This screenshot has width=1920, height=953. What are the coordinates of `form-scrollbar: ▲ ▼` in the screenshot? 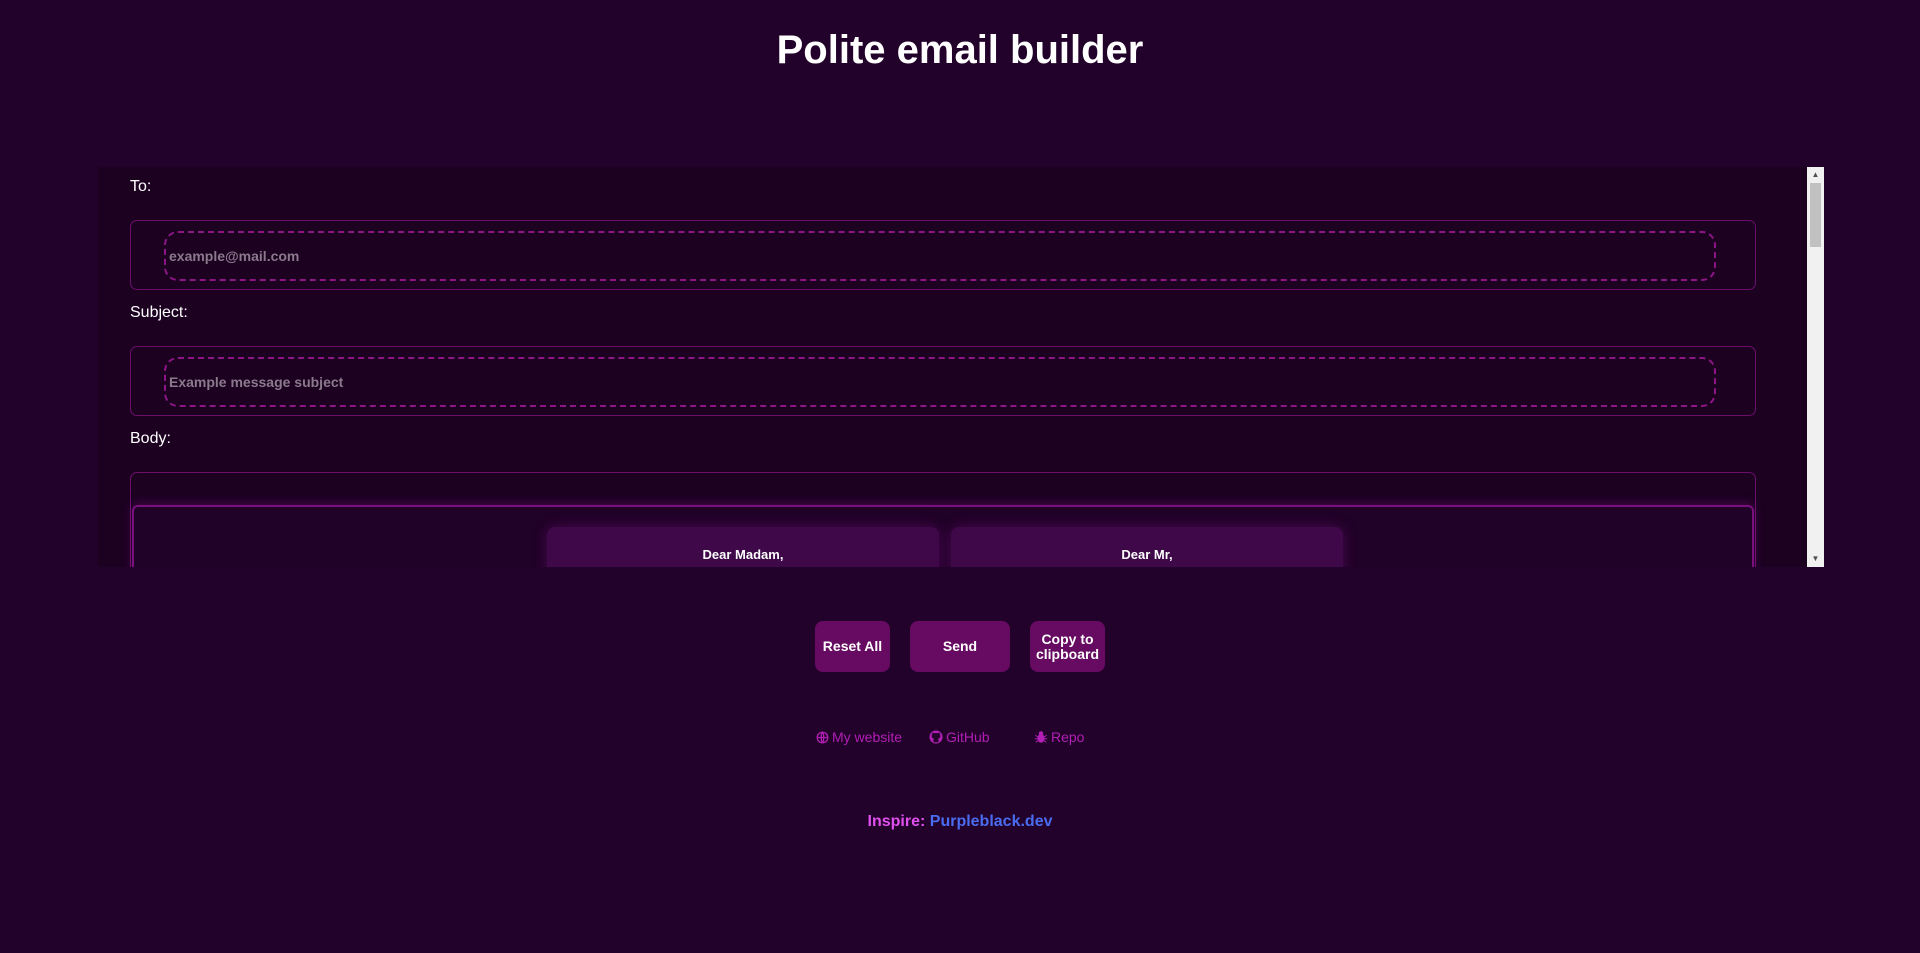 It's located at (1815, 367).